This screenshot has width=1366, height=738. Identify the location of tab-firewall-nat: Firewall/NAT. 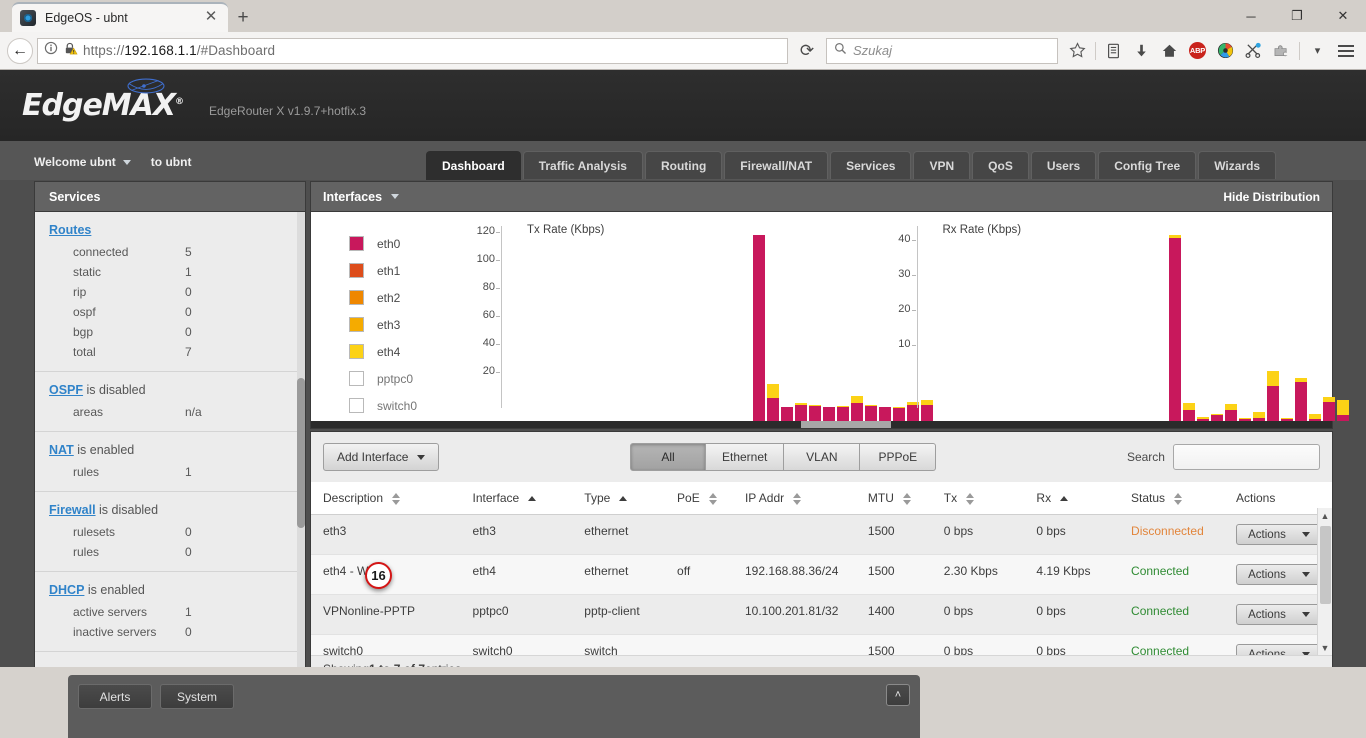
(776, 165).